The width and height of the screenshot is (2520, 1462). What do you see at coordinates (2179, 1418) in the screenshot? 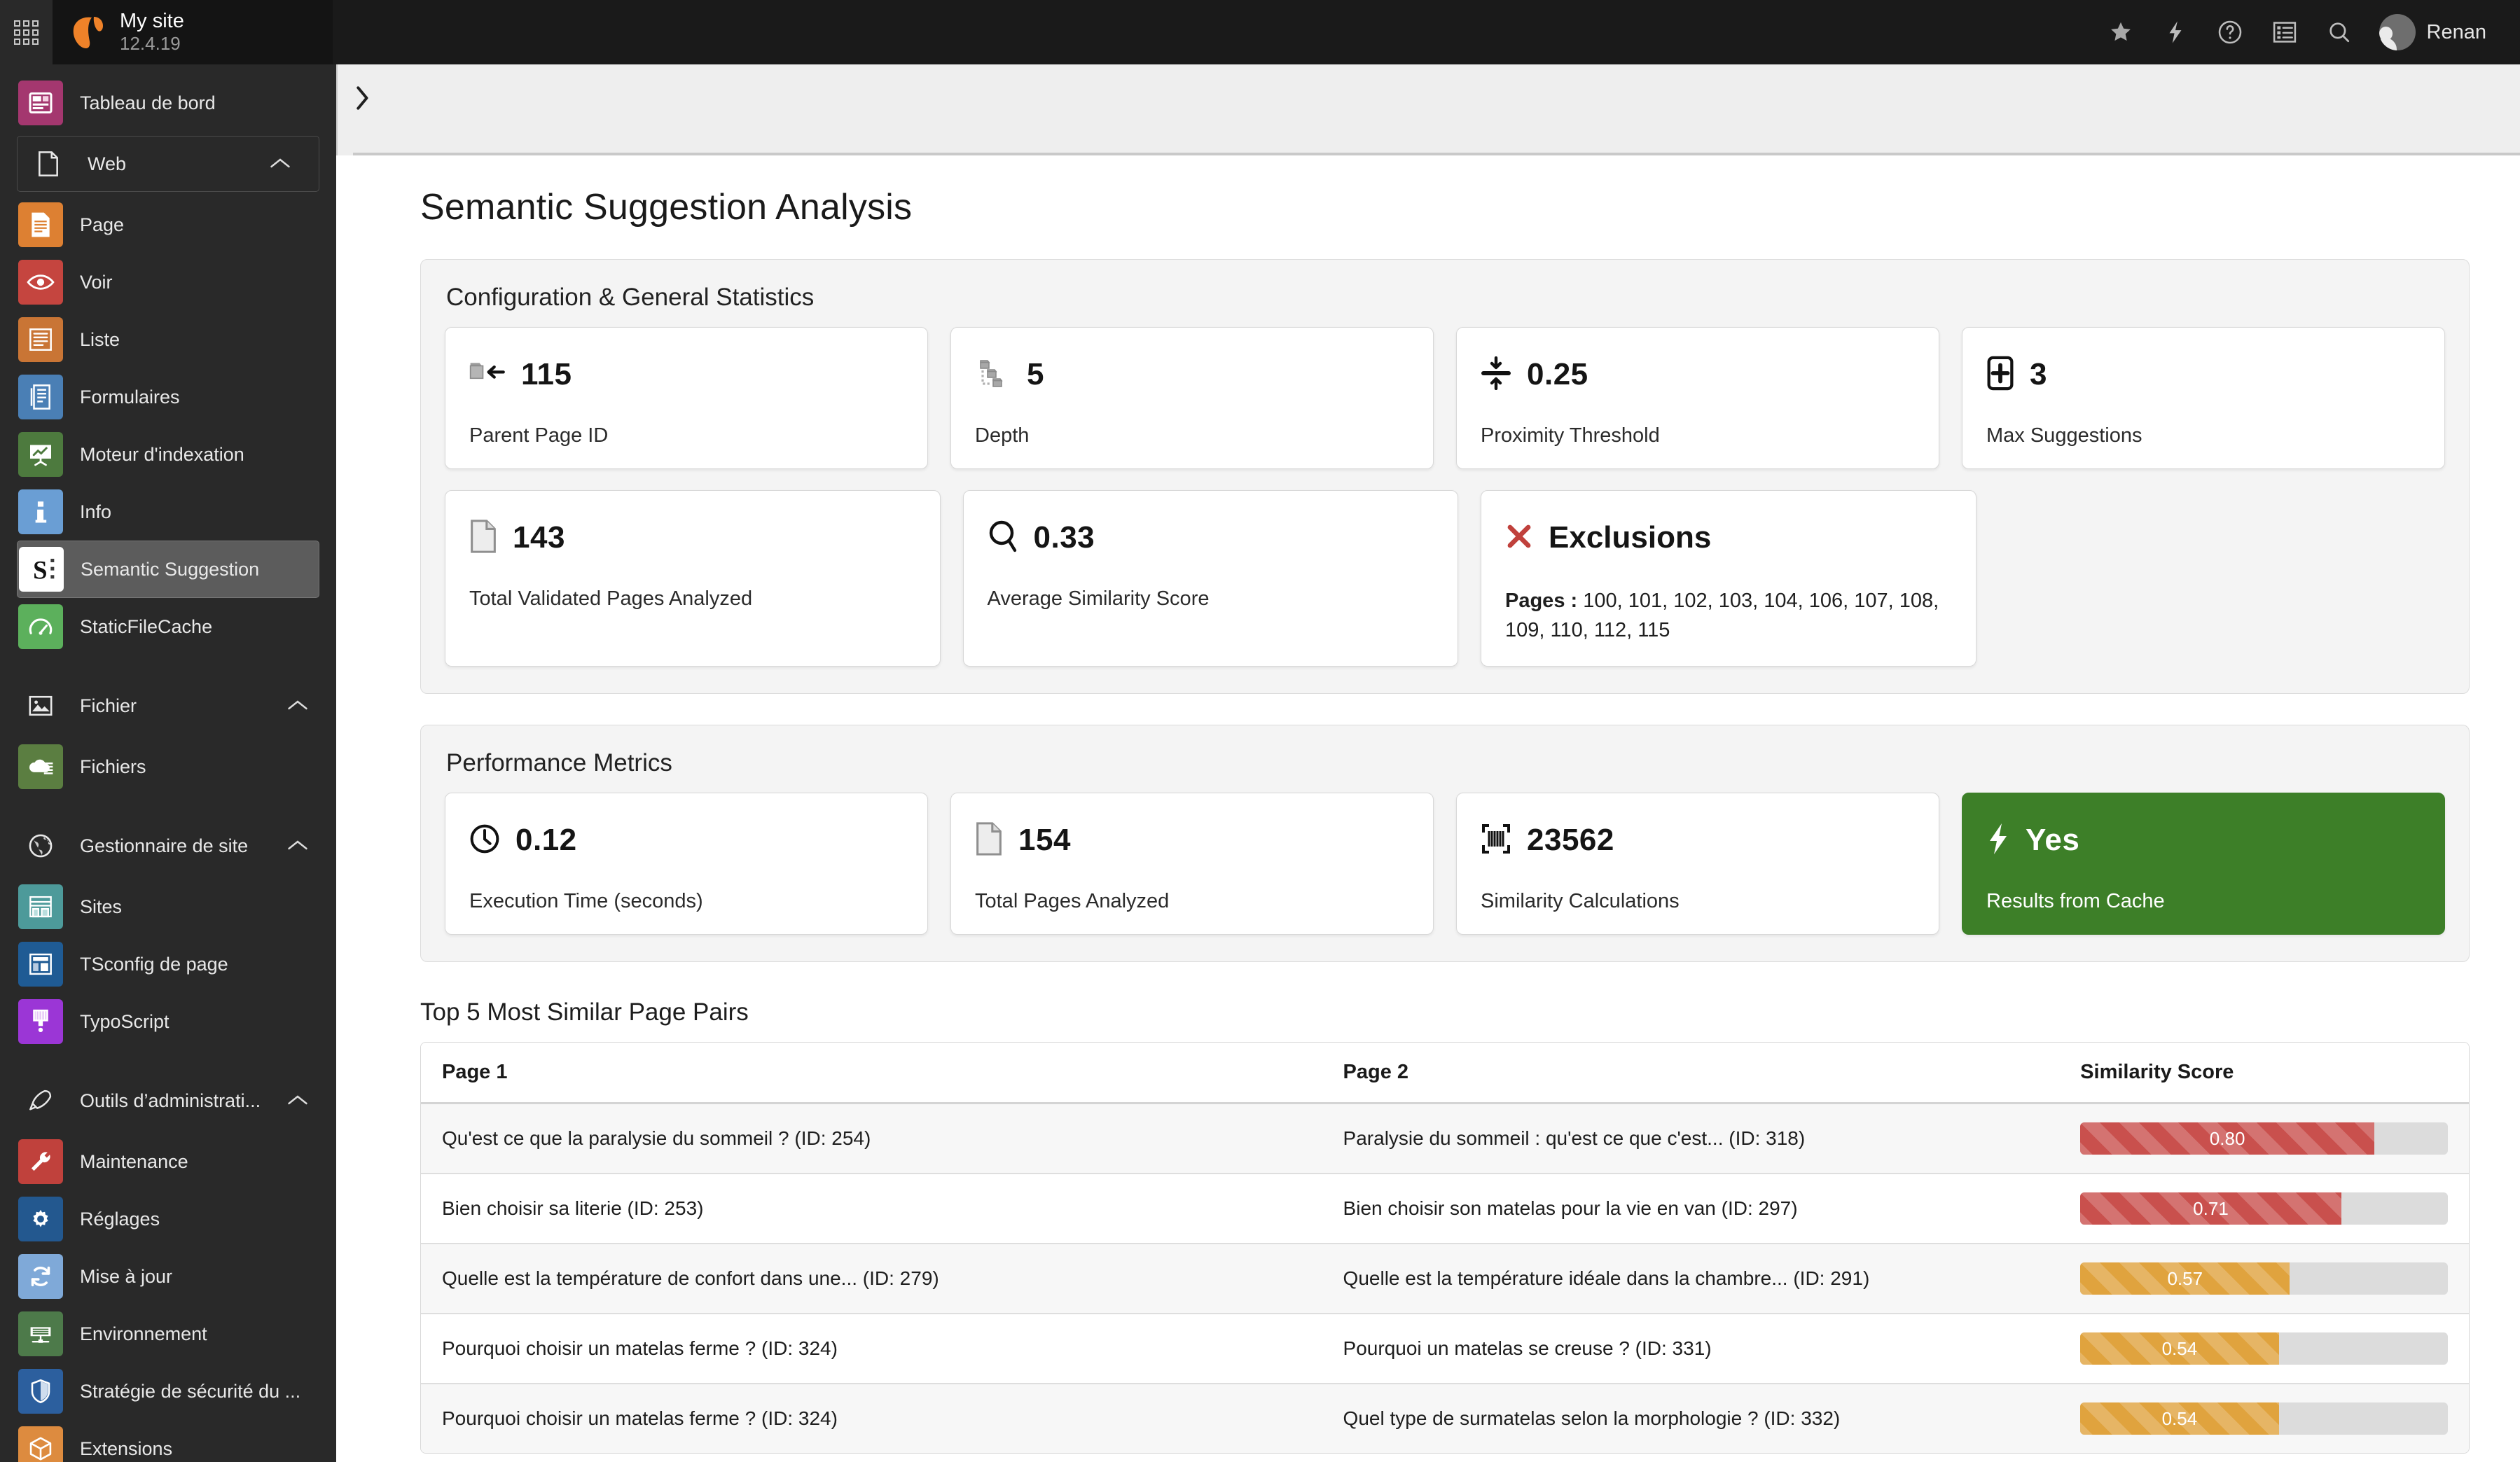
I see `similarity-progress-fill: 0.54` at bounding box center [2179, 1418].